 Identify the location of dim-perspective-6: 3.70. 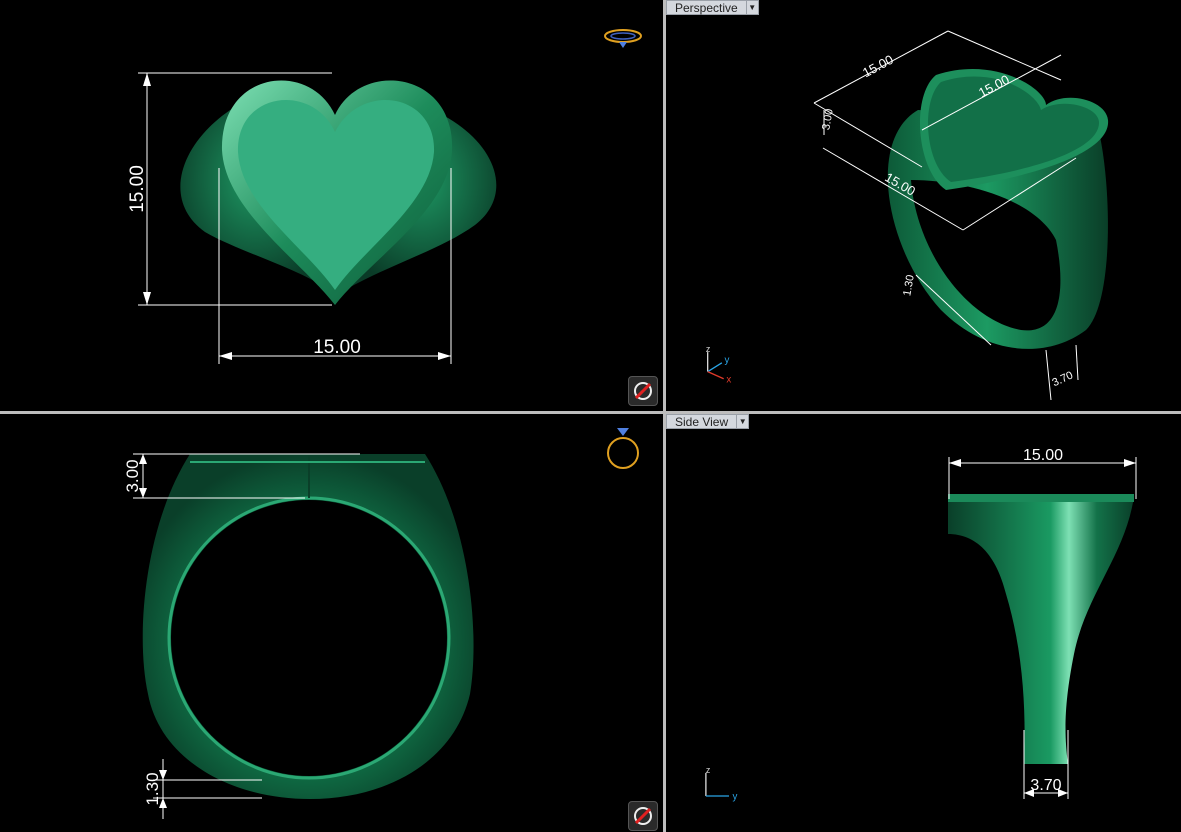
(1062, 379).